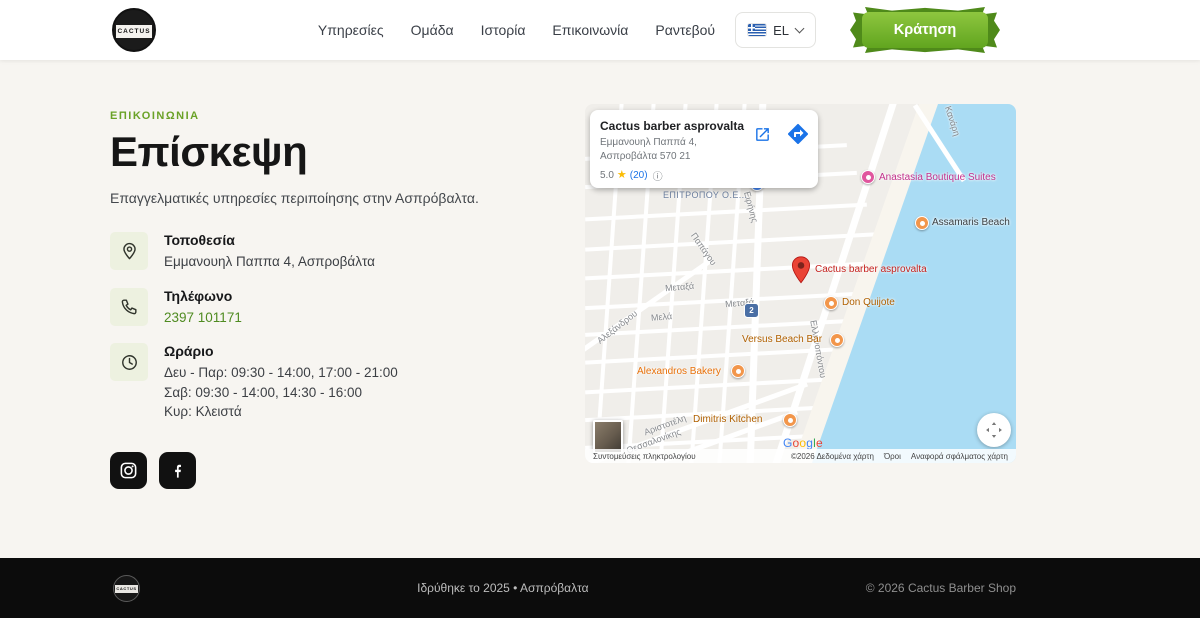 The width and height of the screenshot is (1200, 640). I want to click on restaurant-marker, so click(831, 303).